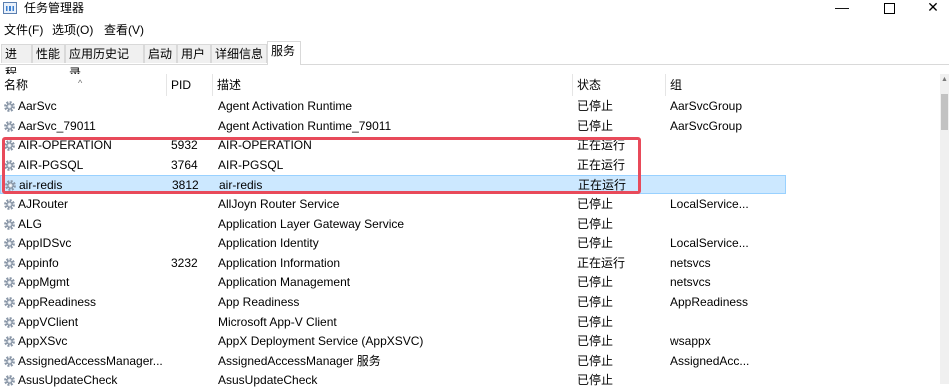 This screenshot has width=949, height=390. I want to click on menu-view: 查看(V), so click(124, 30).